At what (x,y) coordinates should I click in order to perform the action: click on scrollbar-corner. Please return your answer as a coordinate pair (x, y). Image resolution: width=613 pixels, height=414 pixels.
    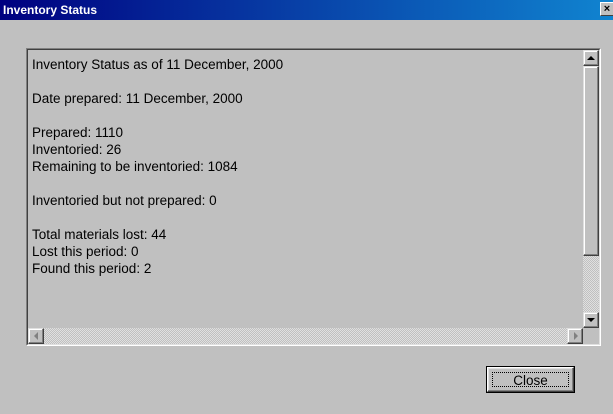
    Looking at the image, I should click on (591, 336).